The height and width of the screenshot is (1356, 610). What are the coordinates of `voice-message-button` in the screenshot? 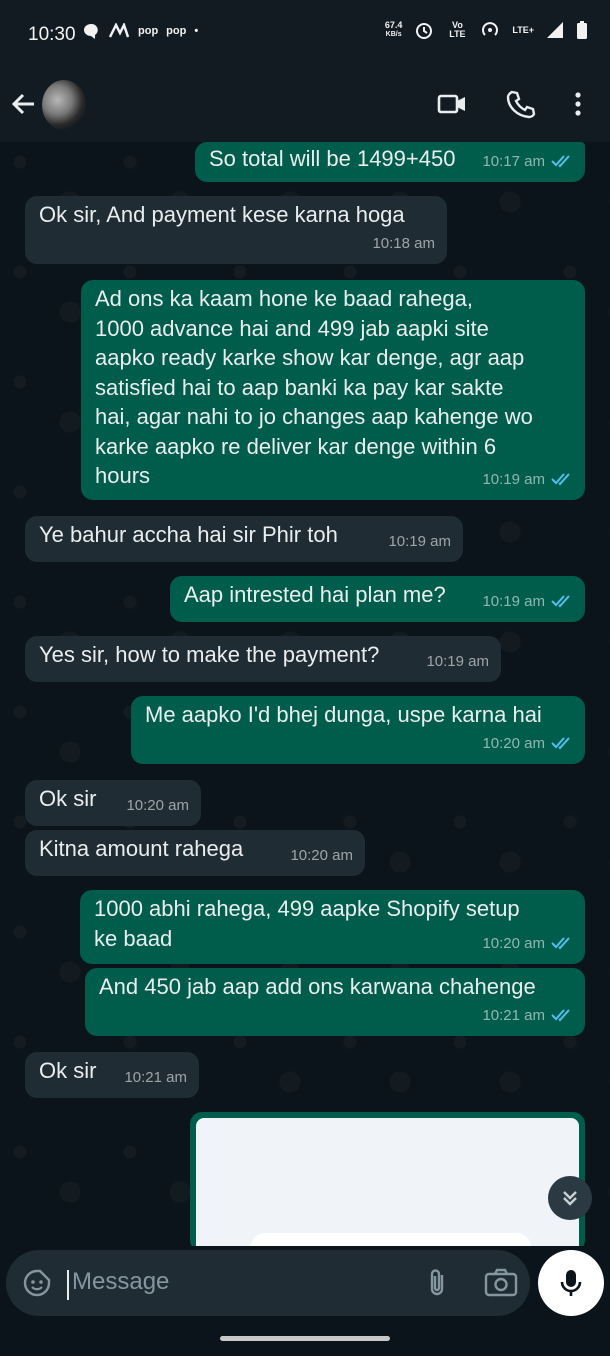 It's located at (571, 1283).